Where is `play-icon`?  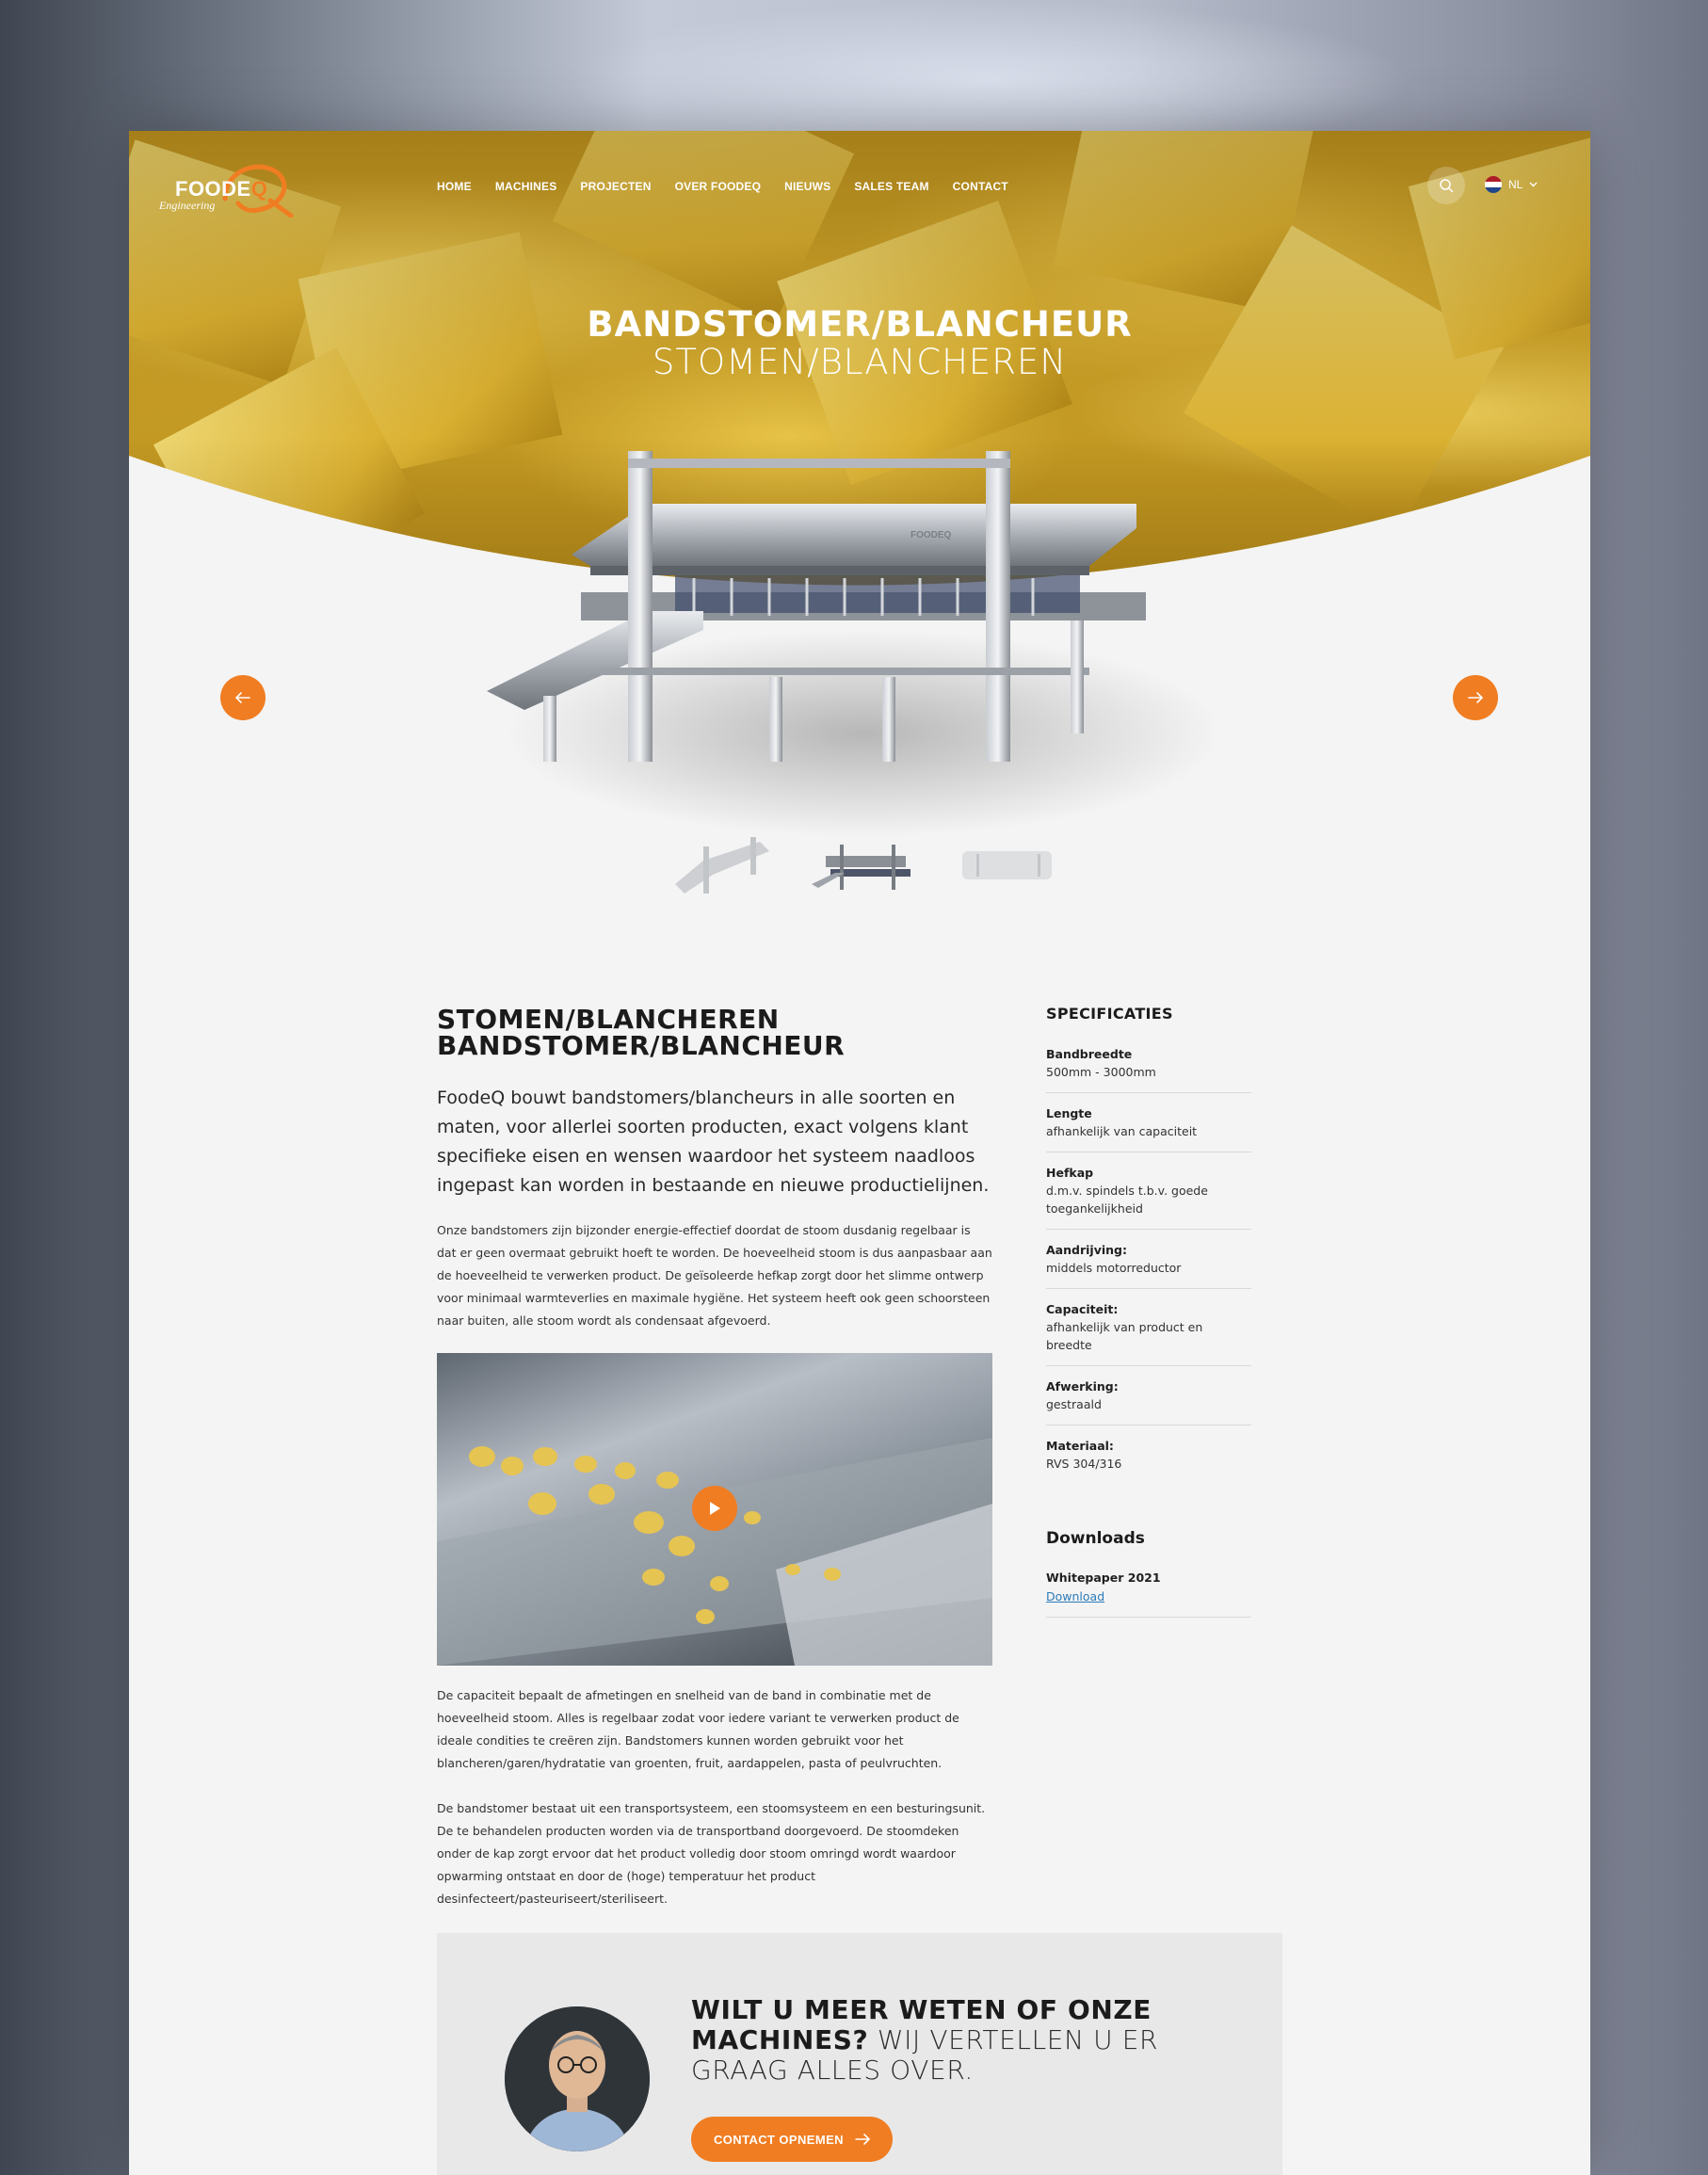
play-icon is located at coordinates (715, 1508).